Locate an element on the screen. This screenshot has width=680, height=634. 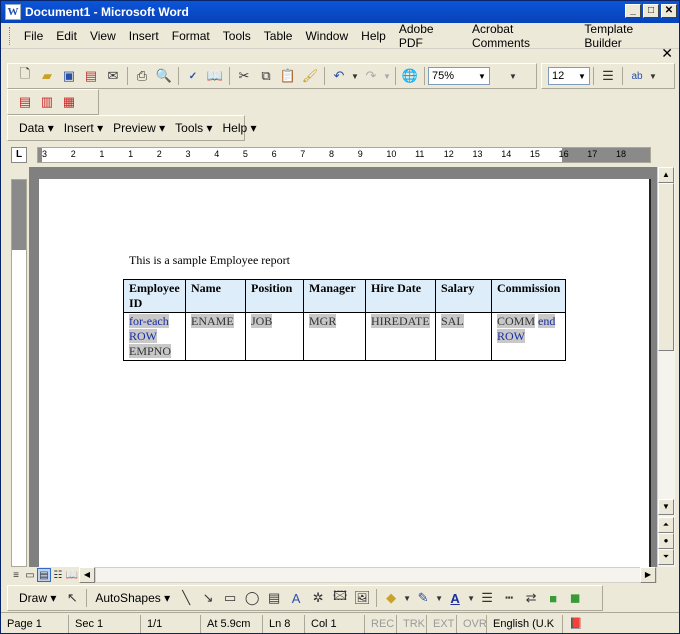
menu-view: View is located at coordinates (104, 36).